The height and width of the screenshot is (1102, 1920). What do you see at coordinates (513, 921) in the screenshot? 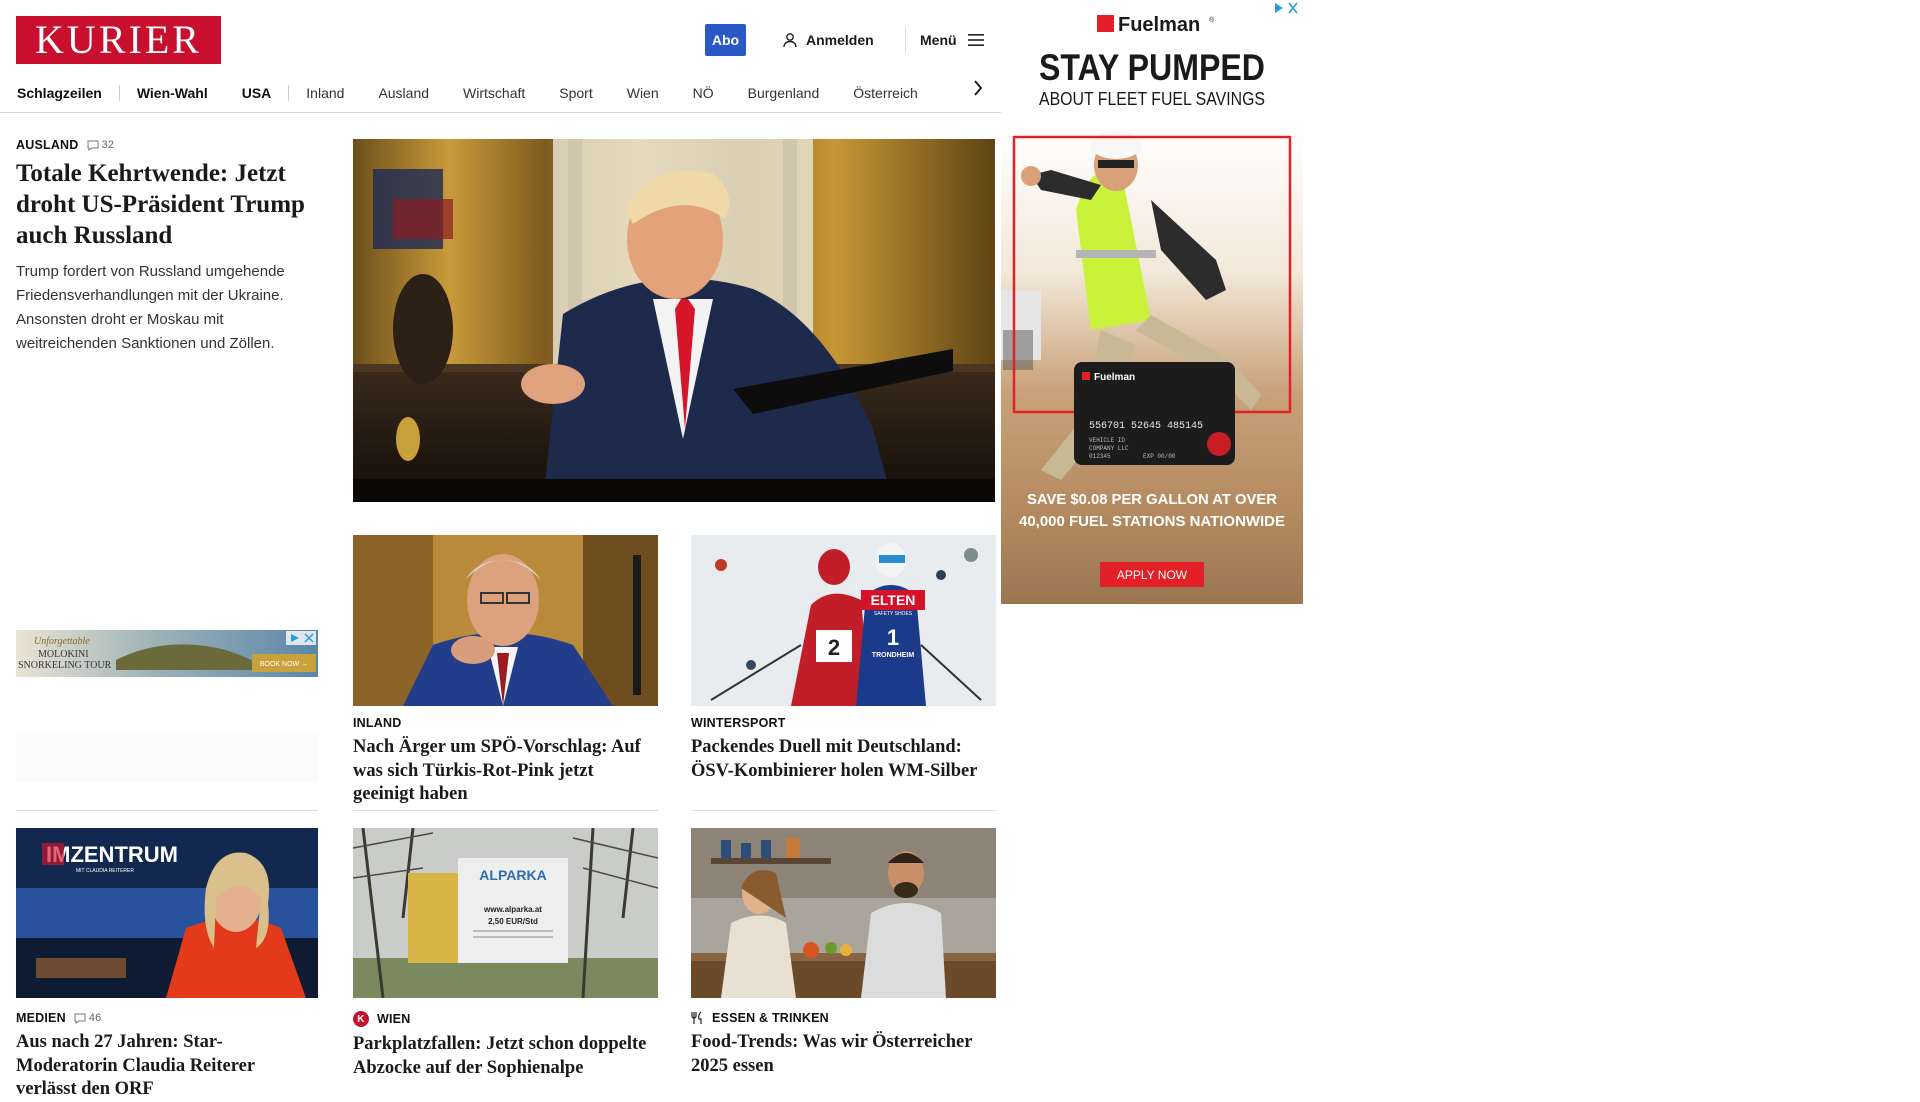
I see `sign-price-text: 2,50 EUR/Std` at bounding box center [513, 921].